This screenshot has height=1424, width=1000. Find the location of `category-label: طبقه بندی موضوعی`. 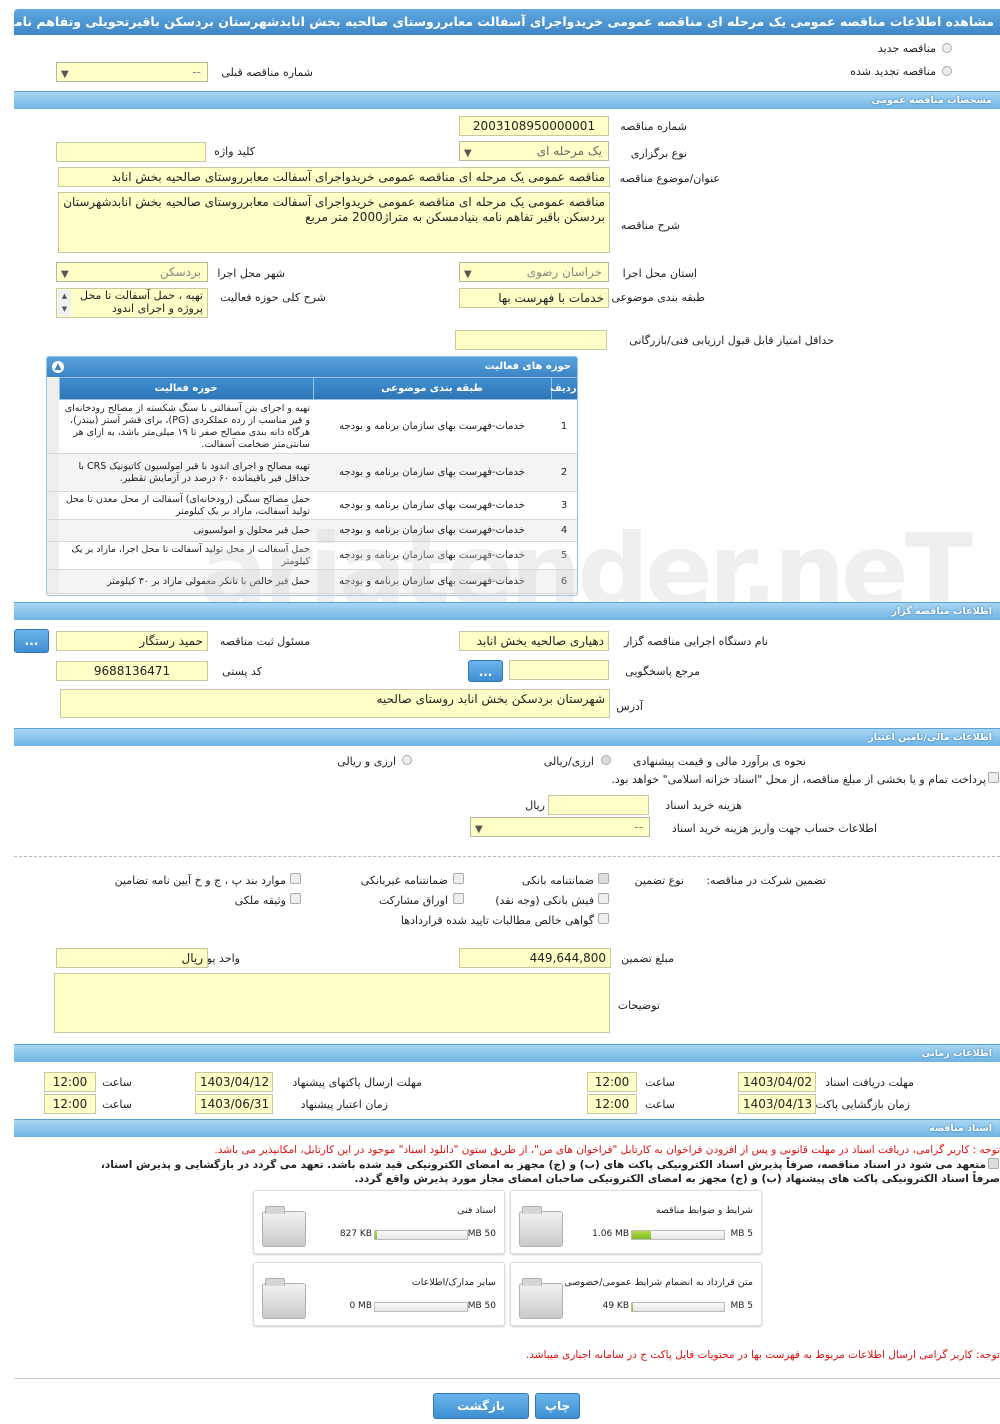

category-label: طبقه بندی موضوعی is located at coordinates (658, 297).